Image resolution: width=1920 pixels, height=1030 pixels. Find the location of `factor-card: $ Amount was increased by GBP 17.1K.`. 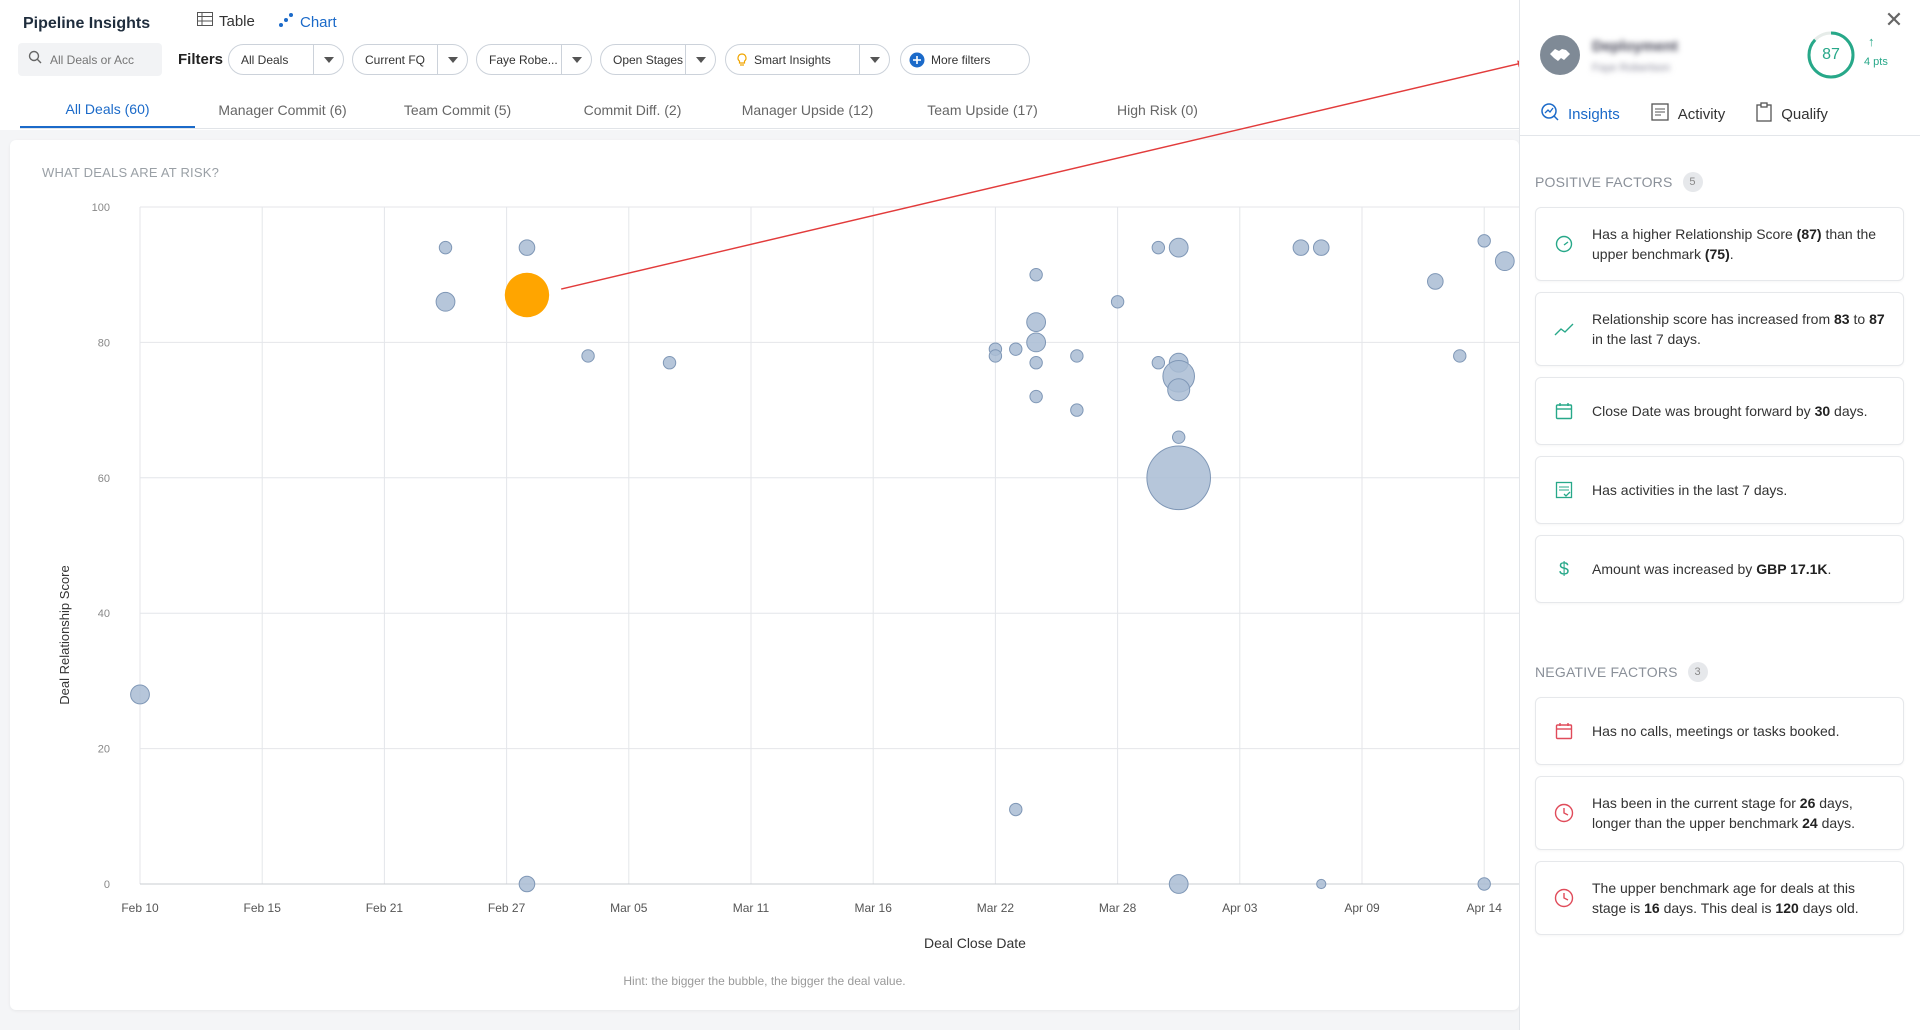

factor-card: $ Amount was increased by GBP 17.1K. is located at coordinates (1719, 569).